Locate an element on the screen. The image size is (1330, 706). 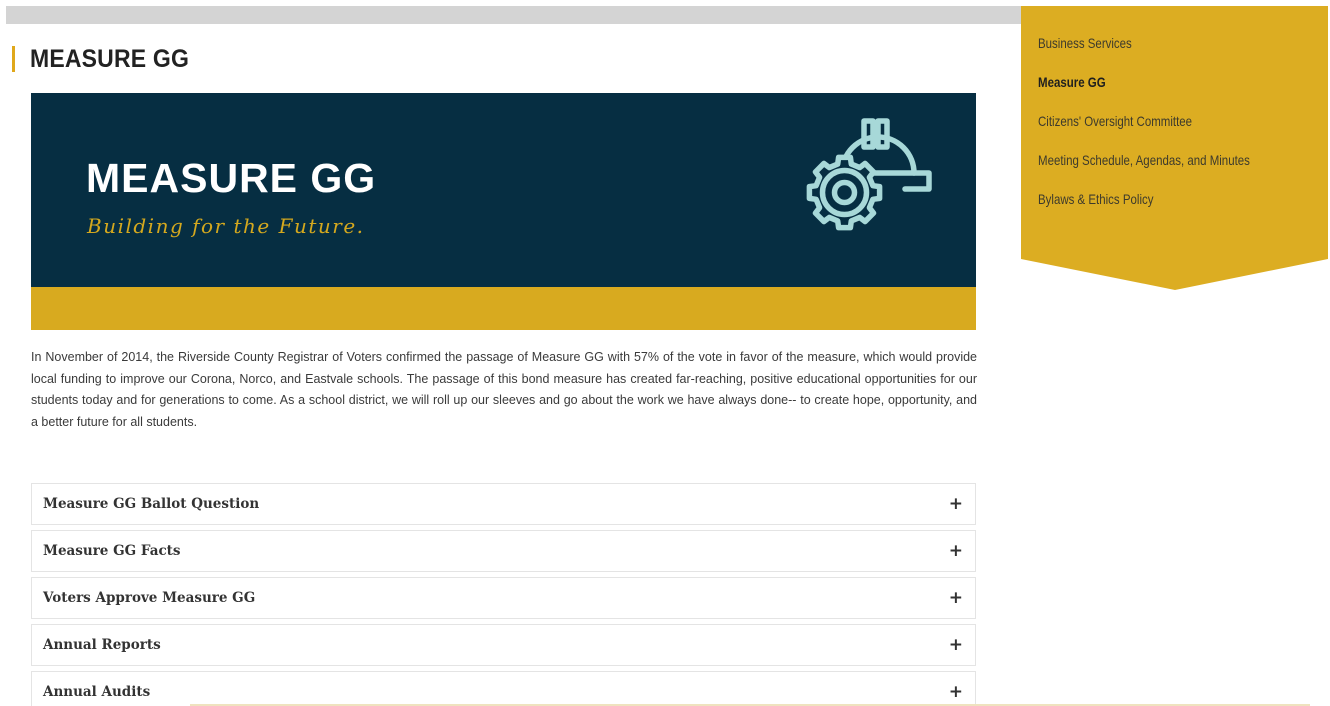
page-title-wrap: MEASURE GG is located at coordinates (107, 59).